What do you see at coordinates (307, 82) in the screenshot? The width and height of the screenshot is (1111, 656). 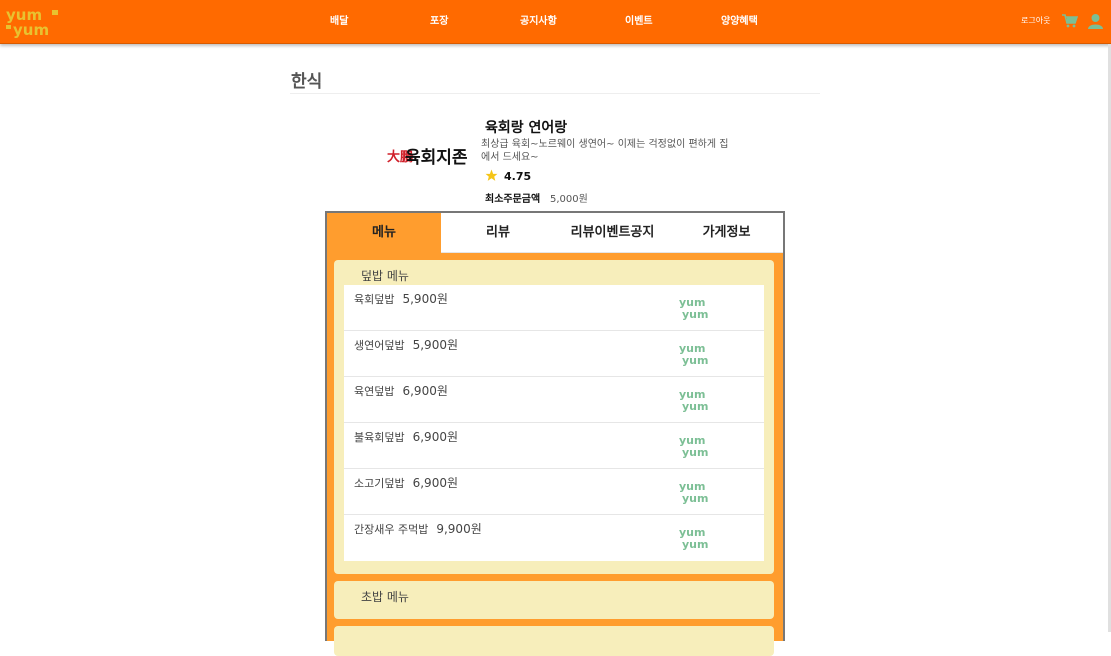 I see `page-title: 한식` at bounding box center [307, 82].